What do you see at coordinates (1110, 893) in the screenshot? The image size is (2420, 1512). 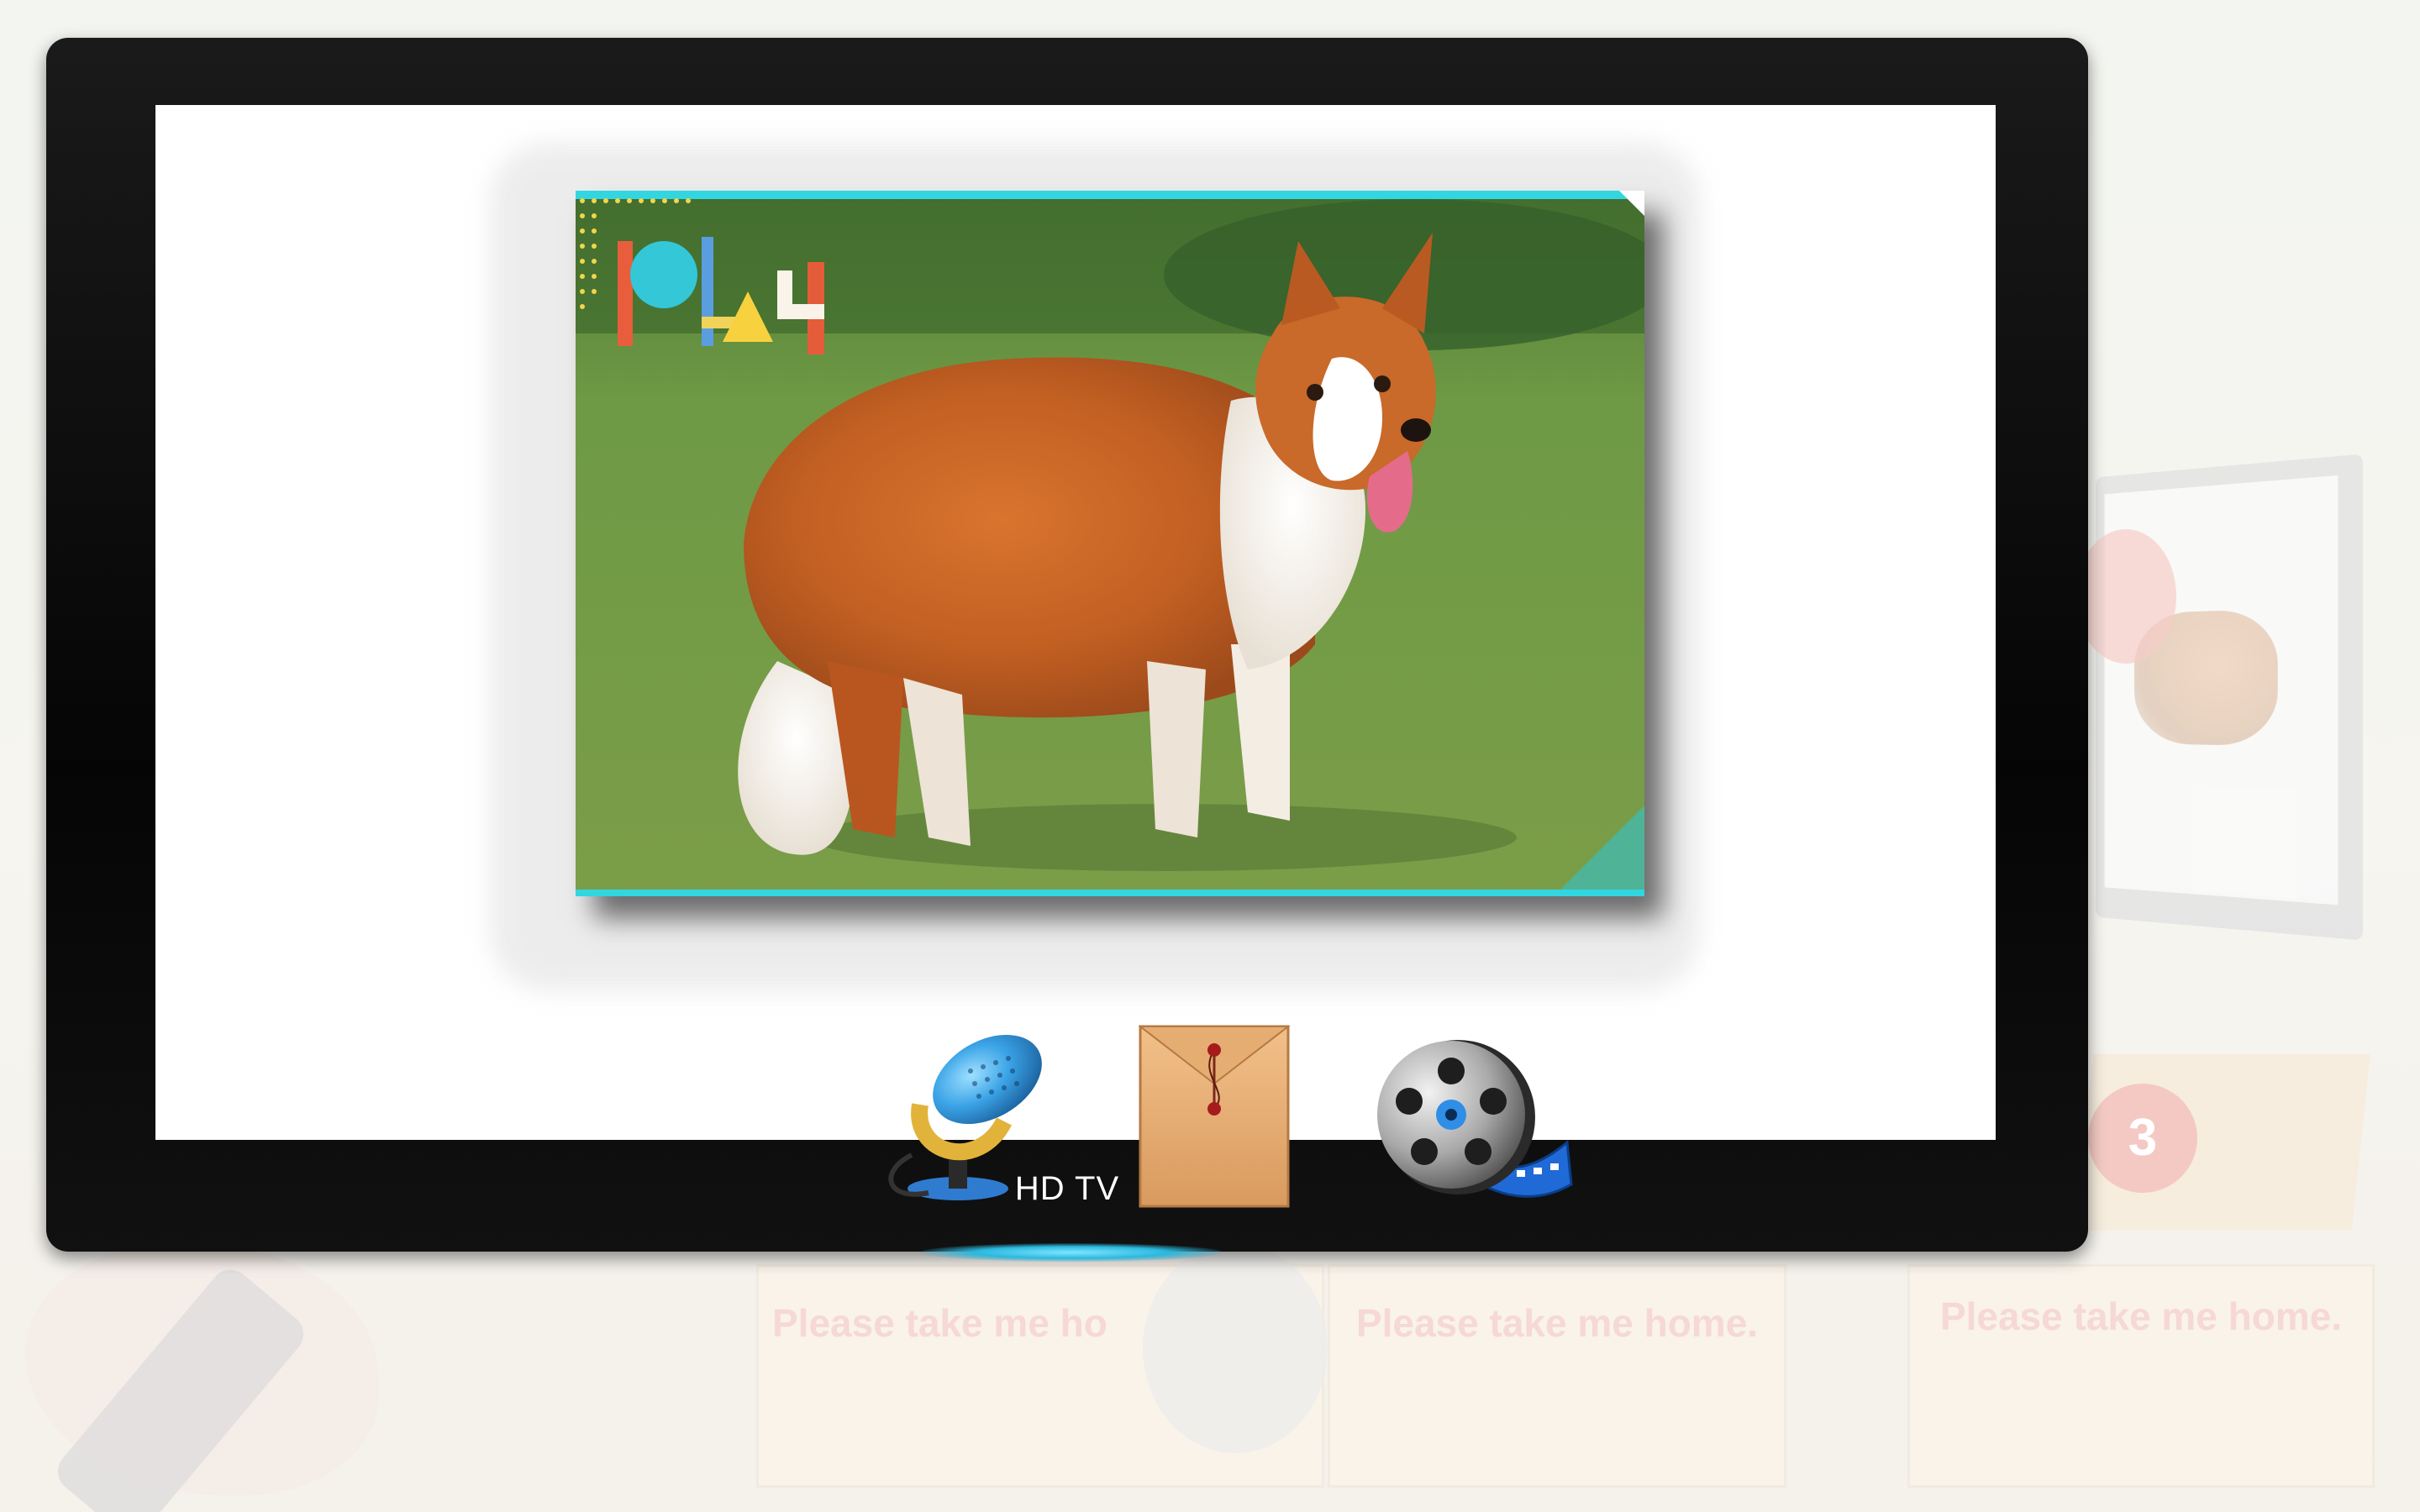 I see `photo-bottom-accent-line` at bounding box center [1110, 893].